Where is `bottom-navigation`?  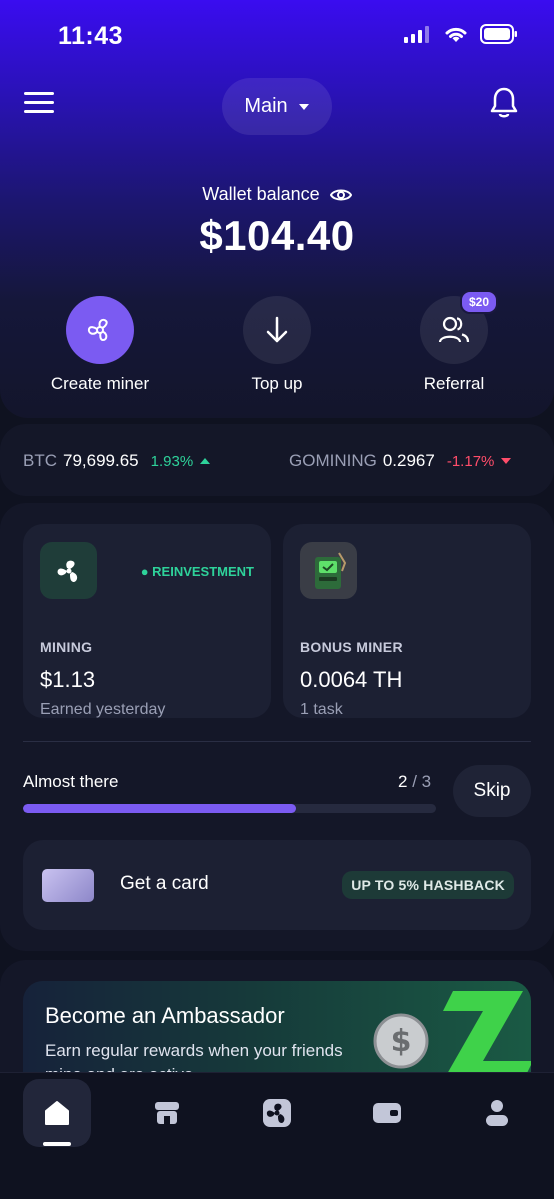 bottom-navigation is located at coordinates (277, 1135).